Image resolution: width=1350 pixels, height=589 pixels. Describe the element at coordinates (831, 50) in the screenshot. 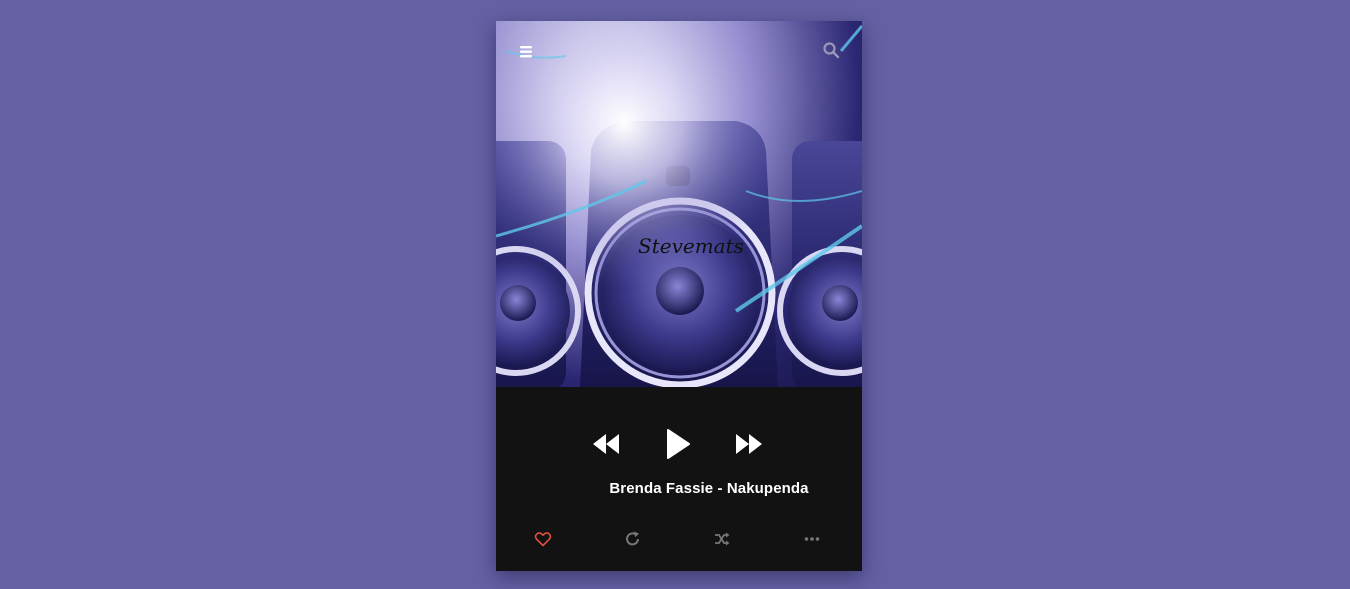

I see `search-icon` at that location.